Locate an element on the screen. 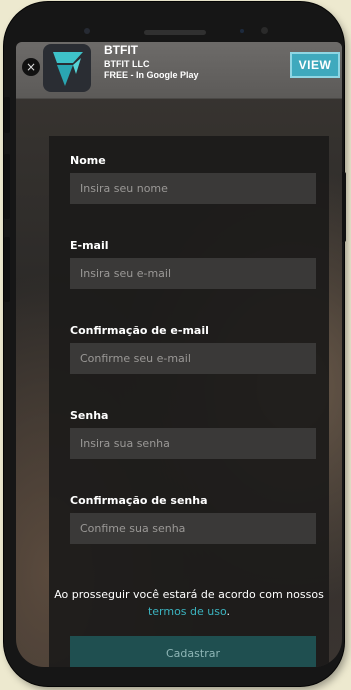  email-label: E-mail is located at coordinates (89, 245).